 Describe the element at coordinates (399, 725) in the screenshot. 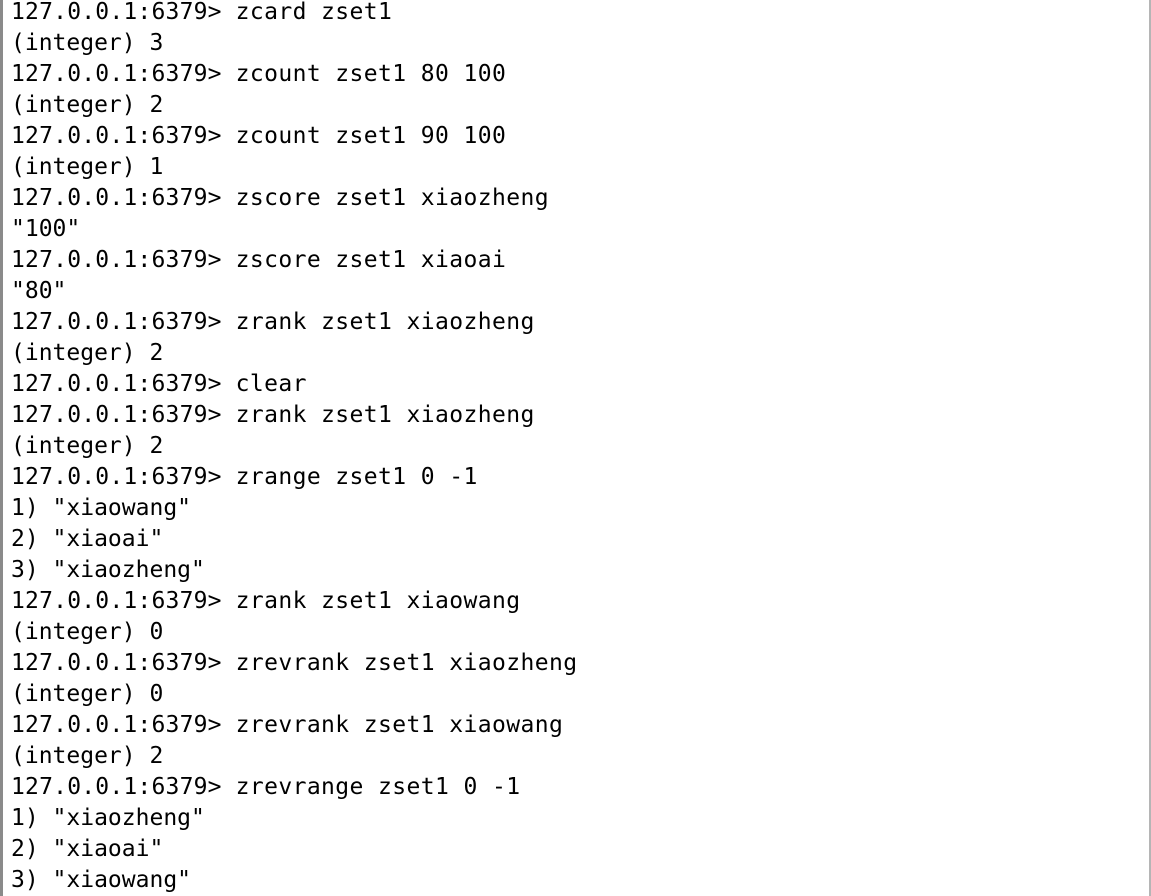

I see `command-text: zrevrank zset1 xiaowang` at that location.